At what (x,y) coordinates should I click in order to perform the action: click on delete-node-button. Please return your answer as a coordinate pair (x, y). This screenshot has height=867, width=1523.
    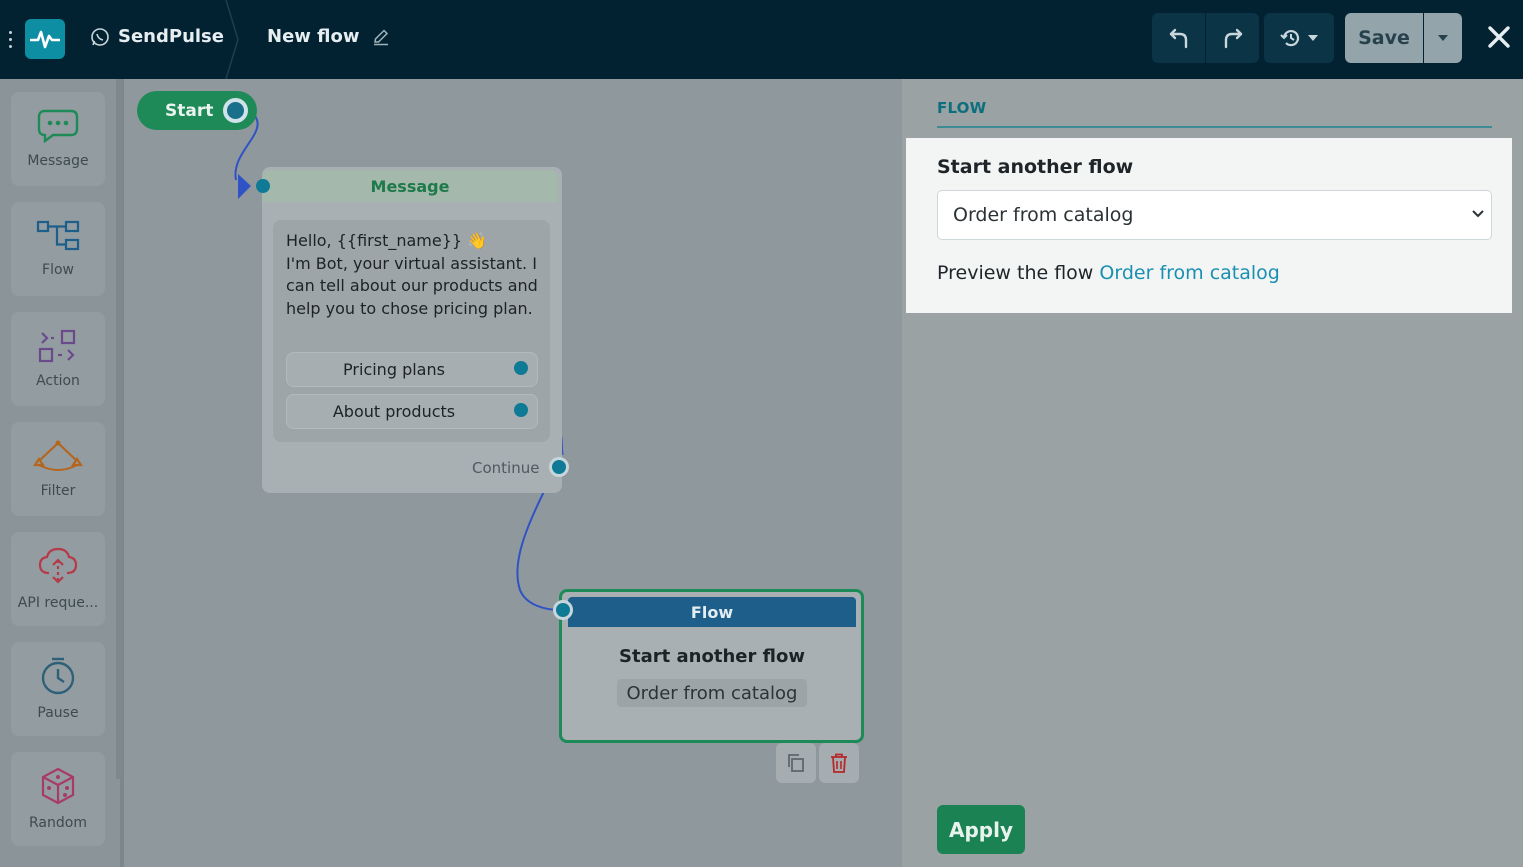
    Looking at the image, I should click on (839, 763).